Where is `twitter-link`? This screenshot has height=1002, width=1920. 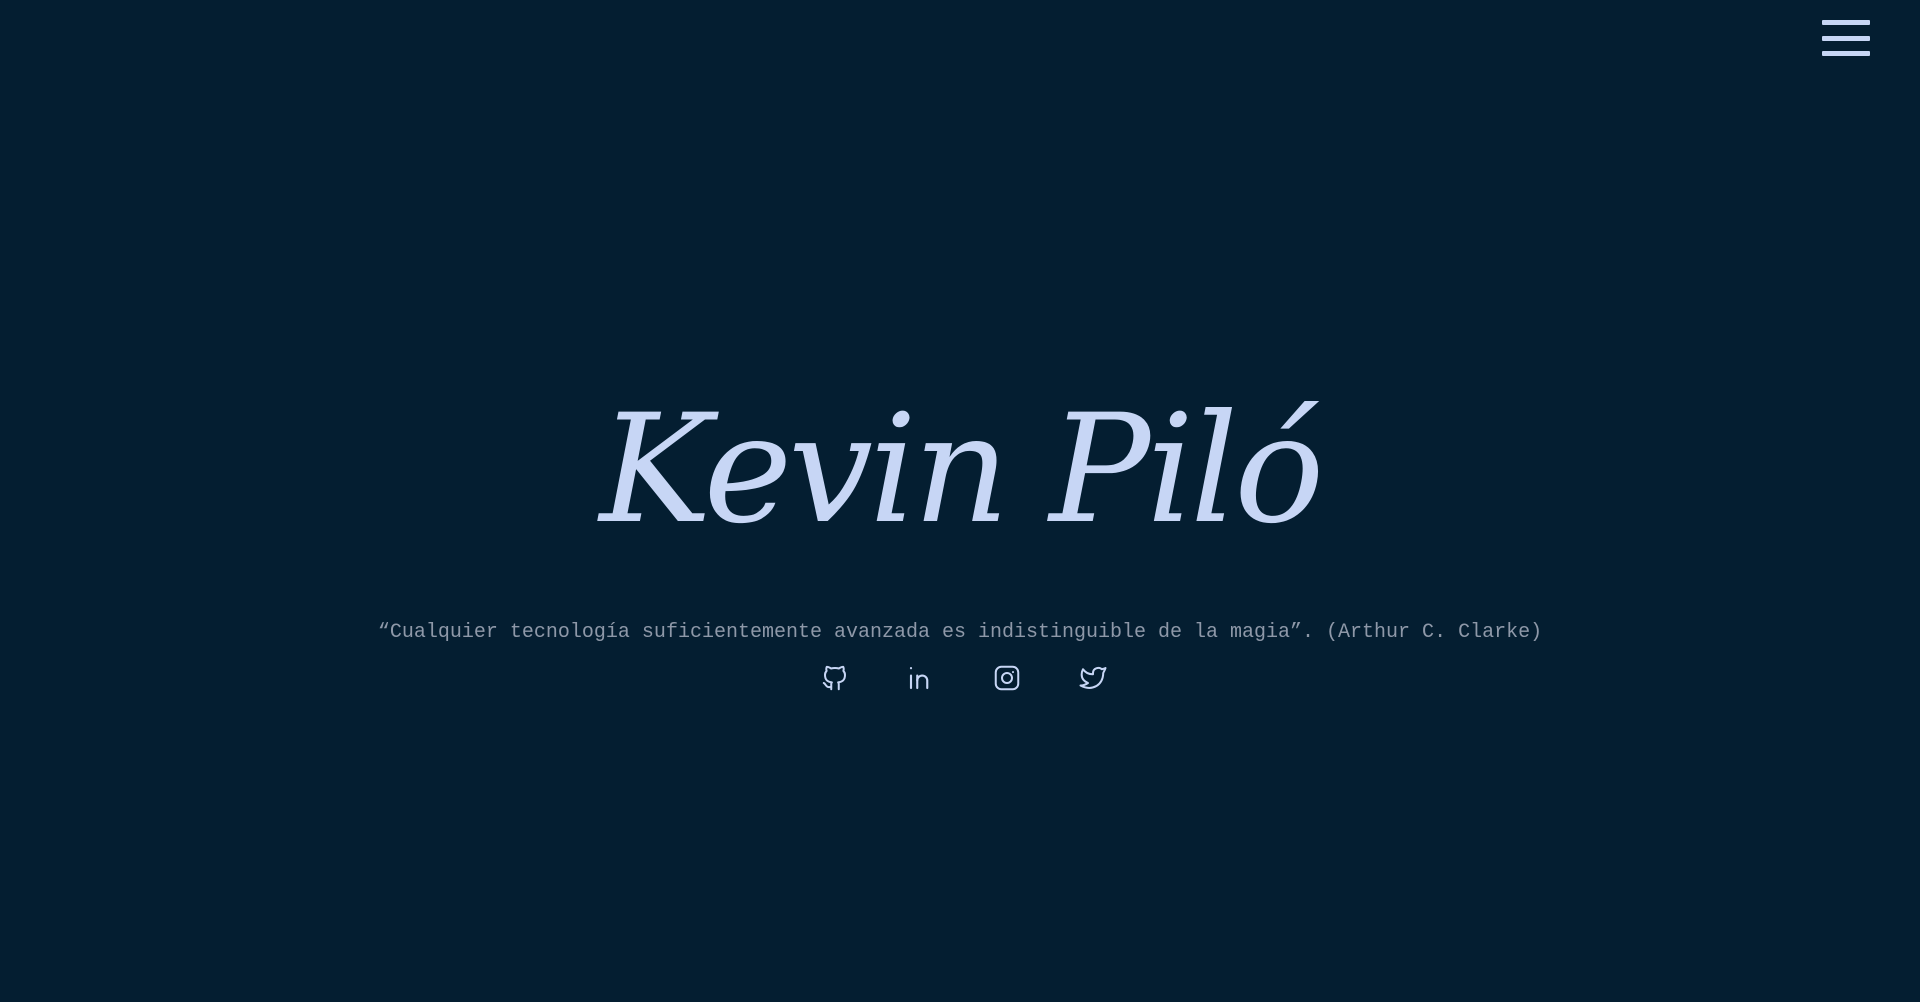
twitter-link is located at coordinates (1093, 680).